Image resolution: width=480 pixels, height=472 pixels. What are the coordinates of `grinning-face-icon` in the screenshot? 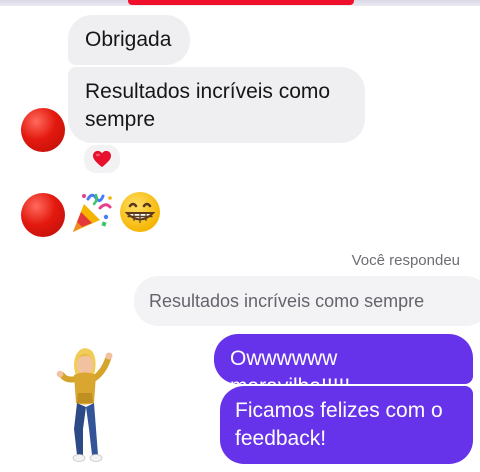 It's located at (140, 212).